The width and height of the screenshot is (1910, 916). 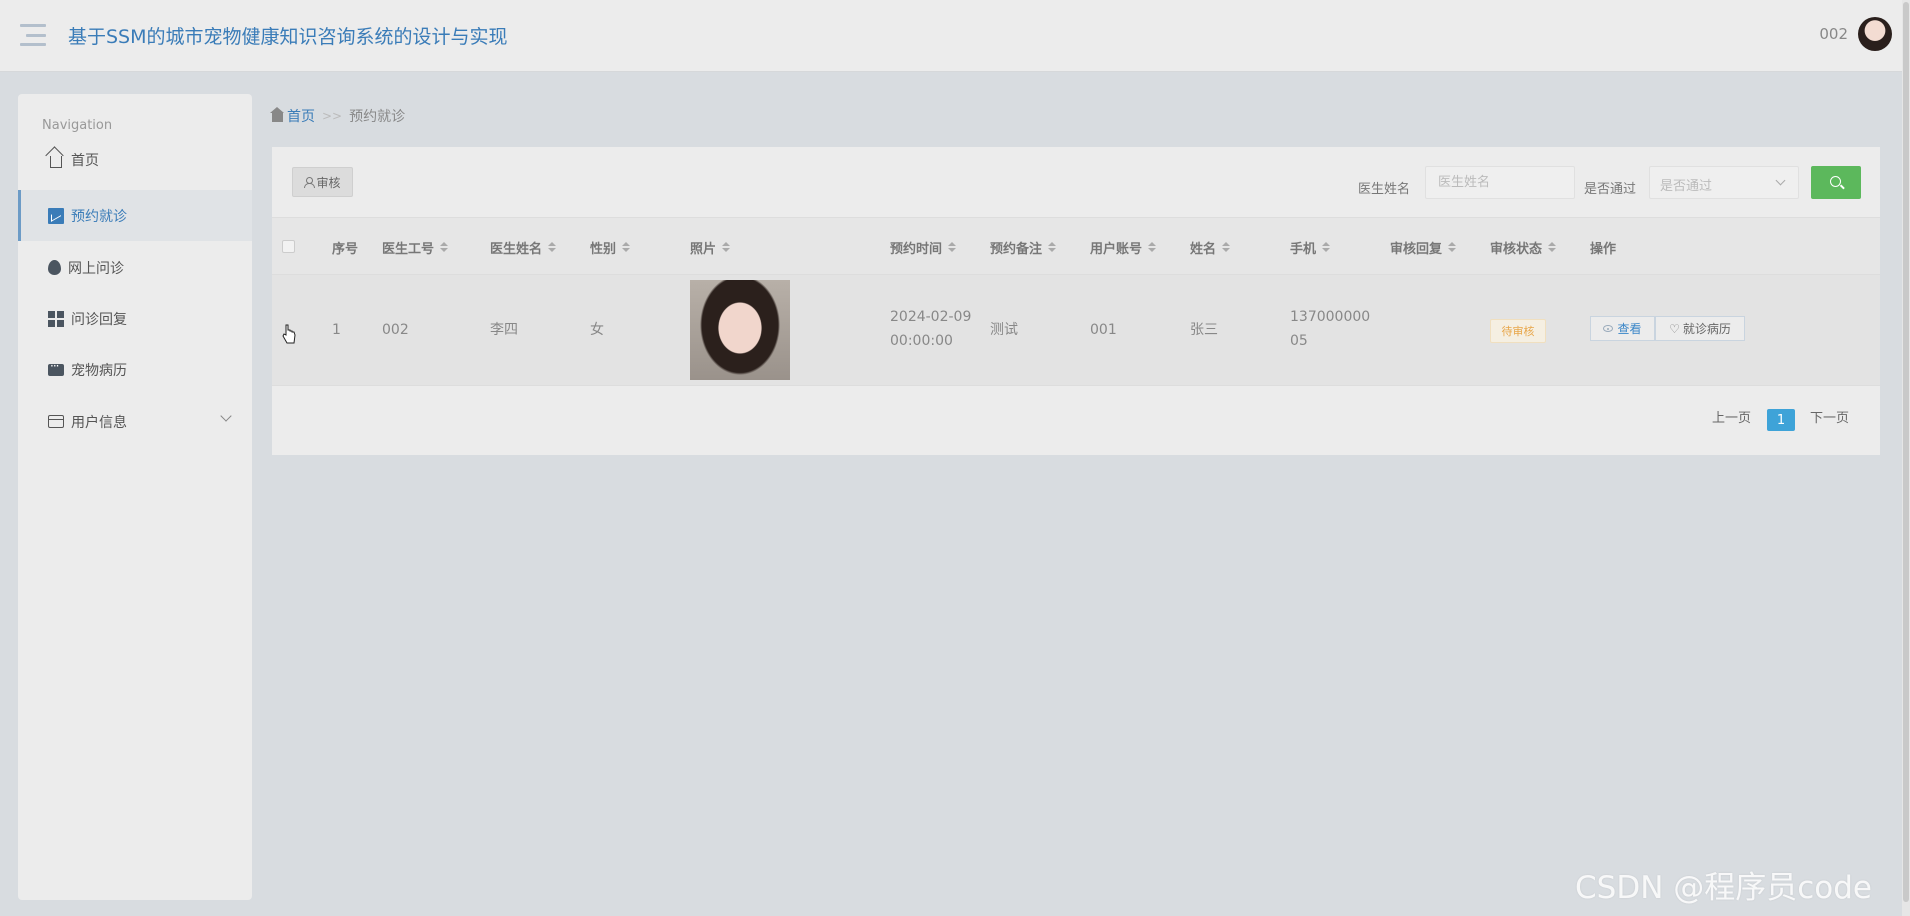 What do you see at coordinates (1706, 329) in the screenshot?
I see `medical-record-label: 就诊病历` at bounding box center [1706, 329].